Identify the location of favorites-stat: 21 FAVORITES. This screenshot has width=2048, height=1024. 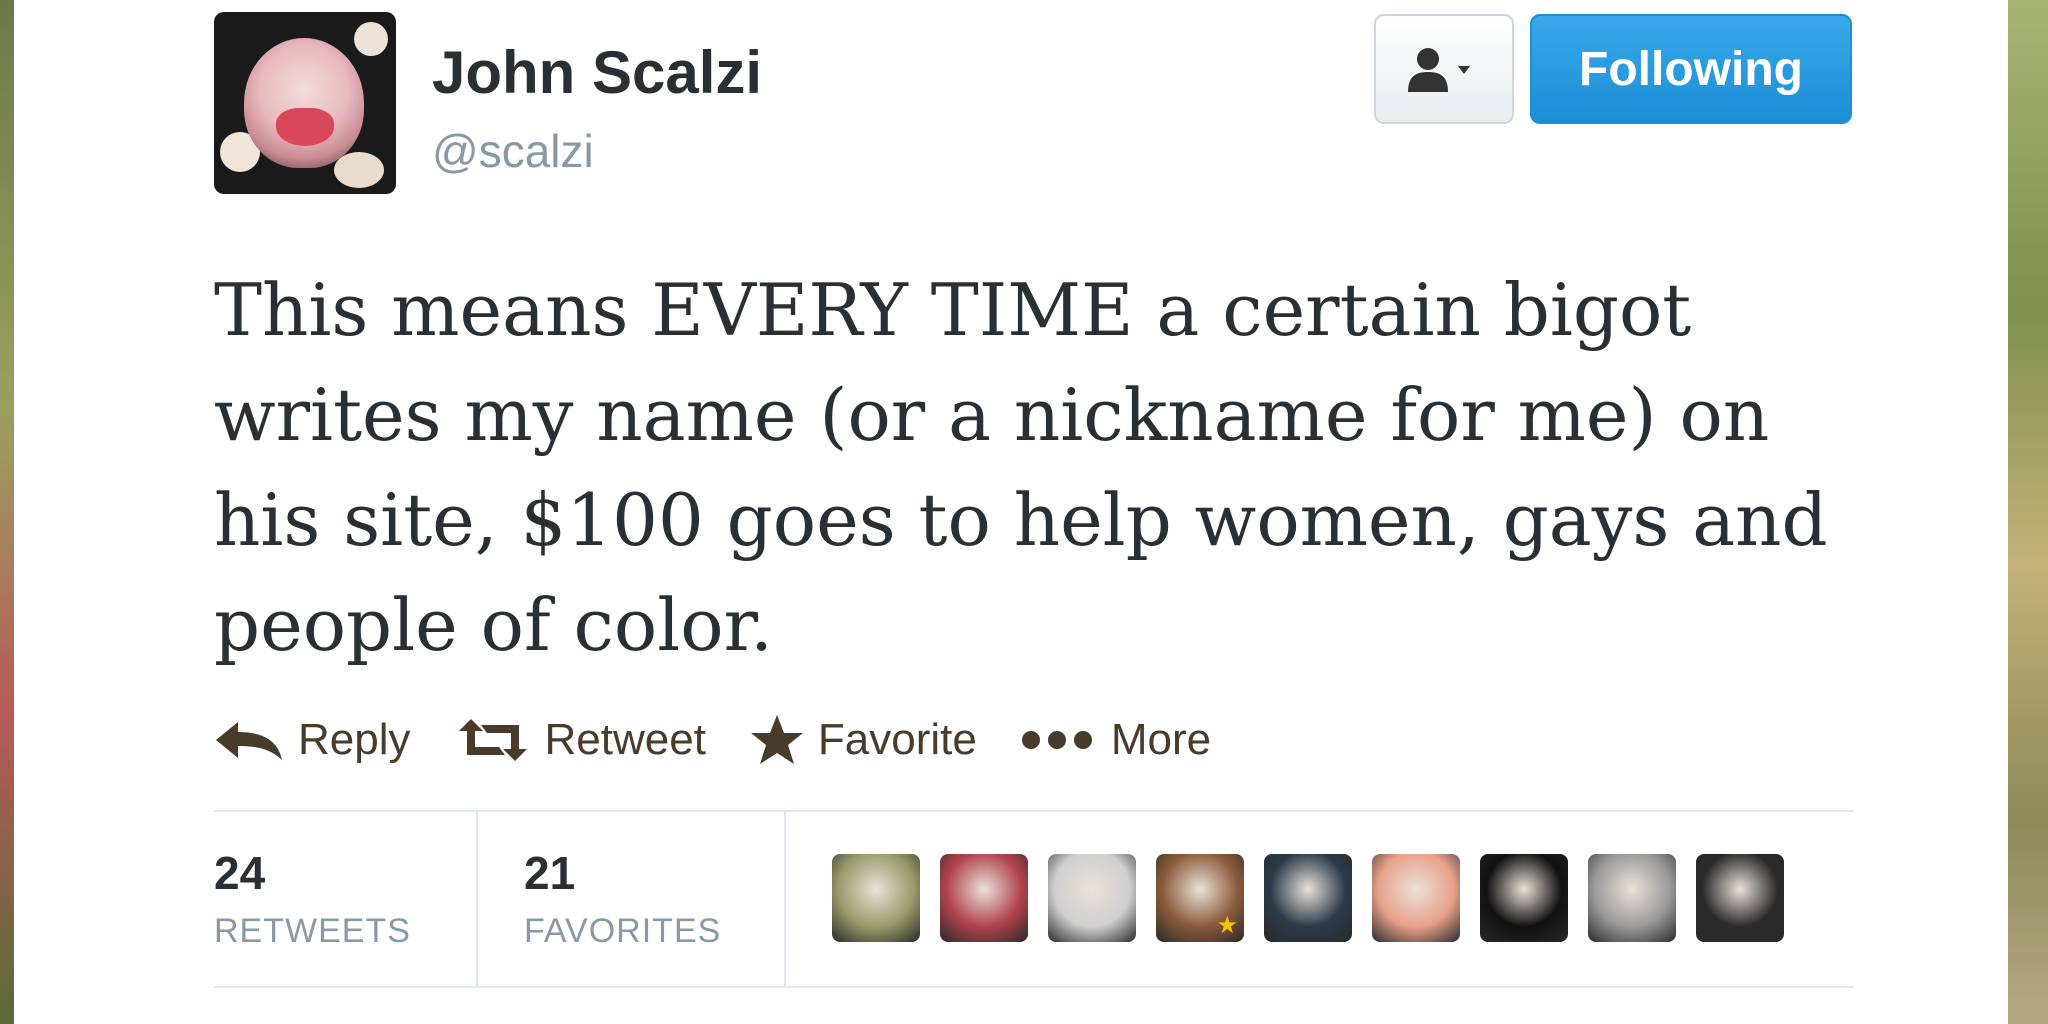
(644, 899).